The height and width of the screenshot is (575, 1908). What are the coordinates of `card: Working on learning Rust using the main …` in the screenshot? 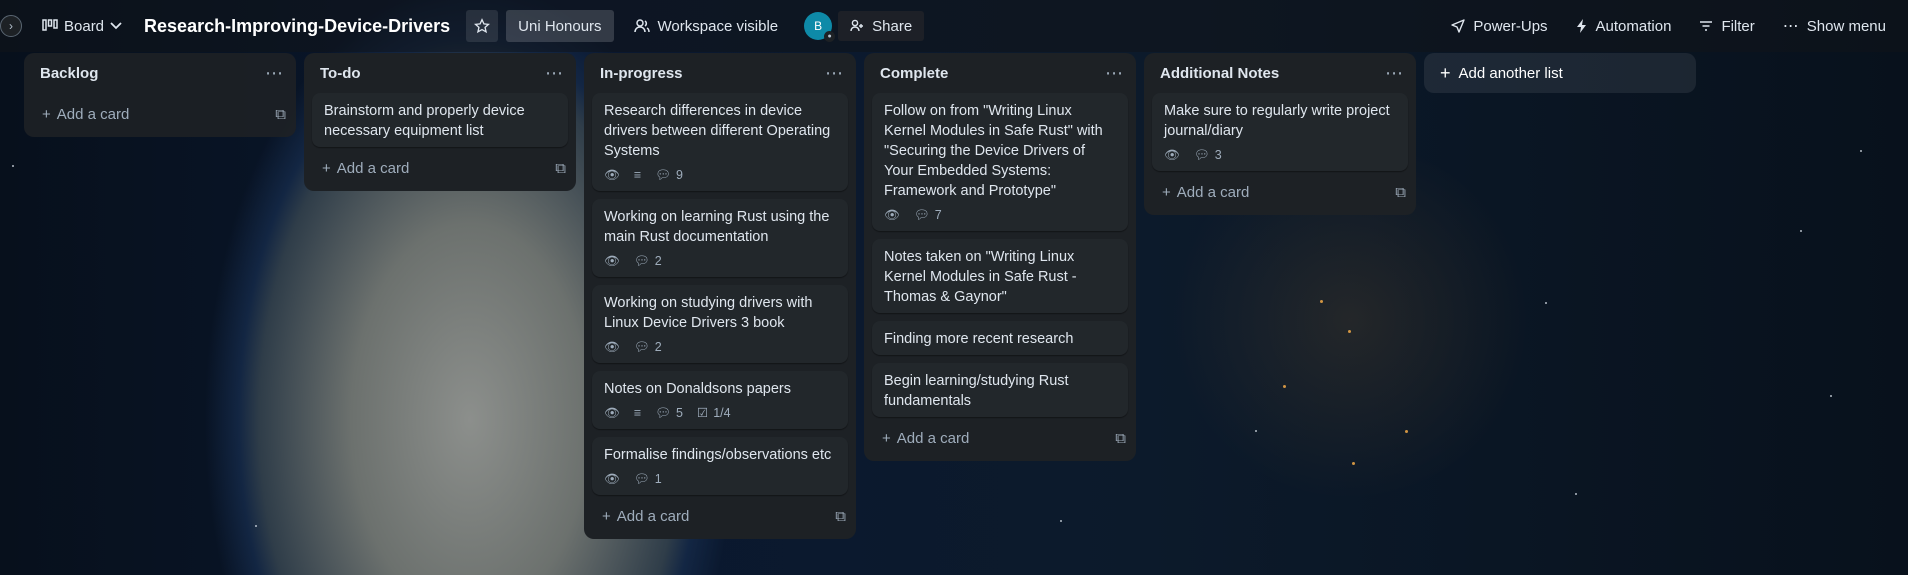 It's located at (720, 238).